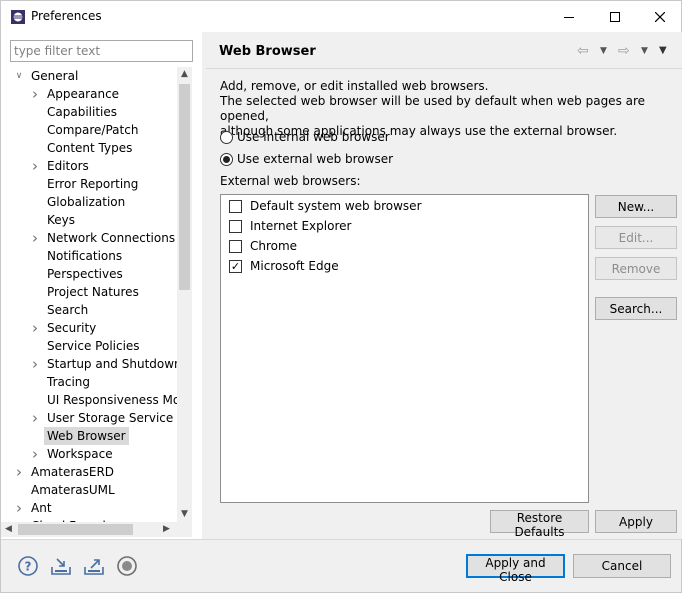 The width and height of the screenshot is (682, 593). Describe the element at coordinates (89, 364) in the screenshot. I see `tree-item: › Startup and Shutdown` at that location.